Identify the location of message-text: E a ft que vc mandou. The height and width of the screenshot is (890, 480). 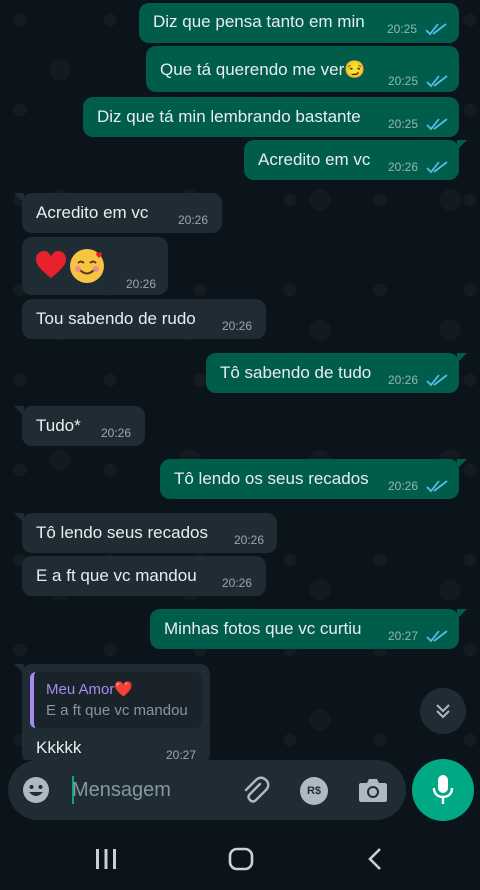
(116, 575).